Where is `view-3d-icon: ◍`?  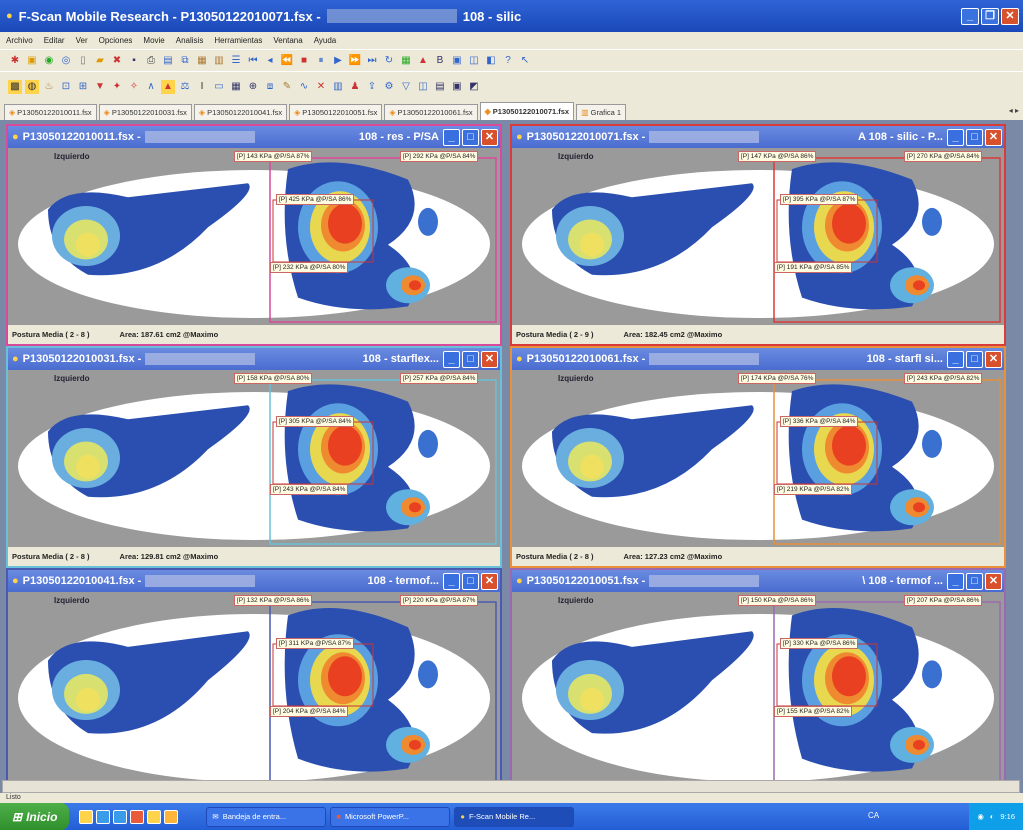
view-3d-icon: ◍ is located at coordinates (32, 86).